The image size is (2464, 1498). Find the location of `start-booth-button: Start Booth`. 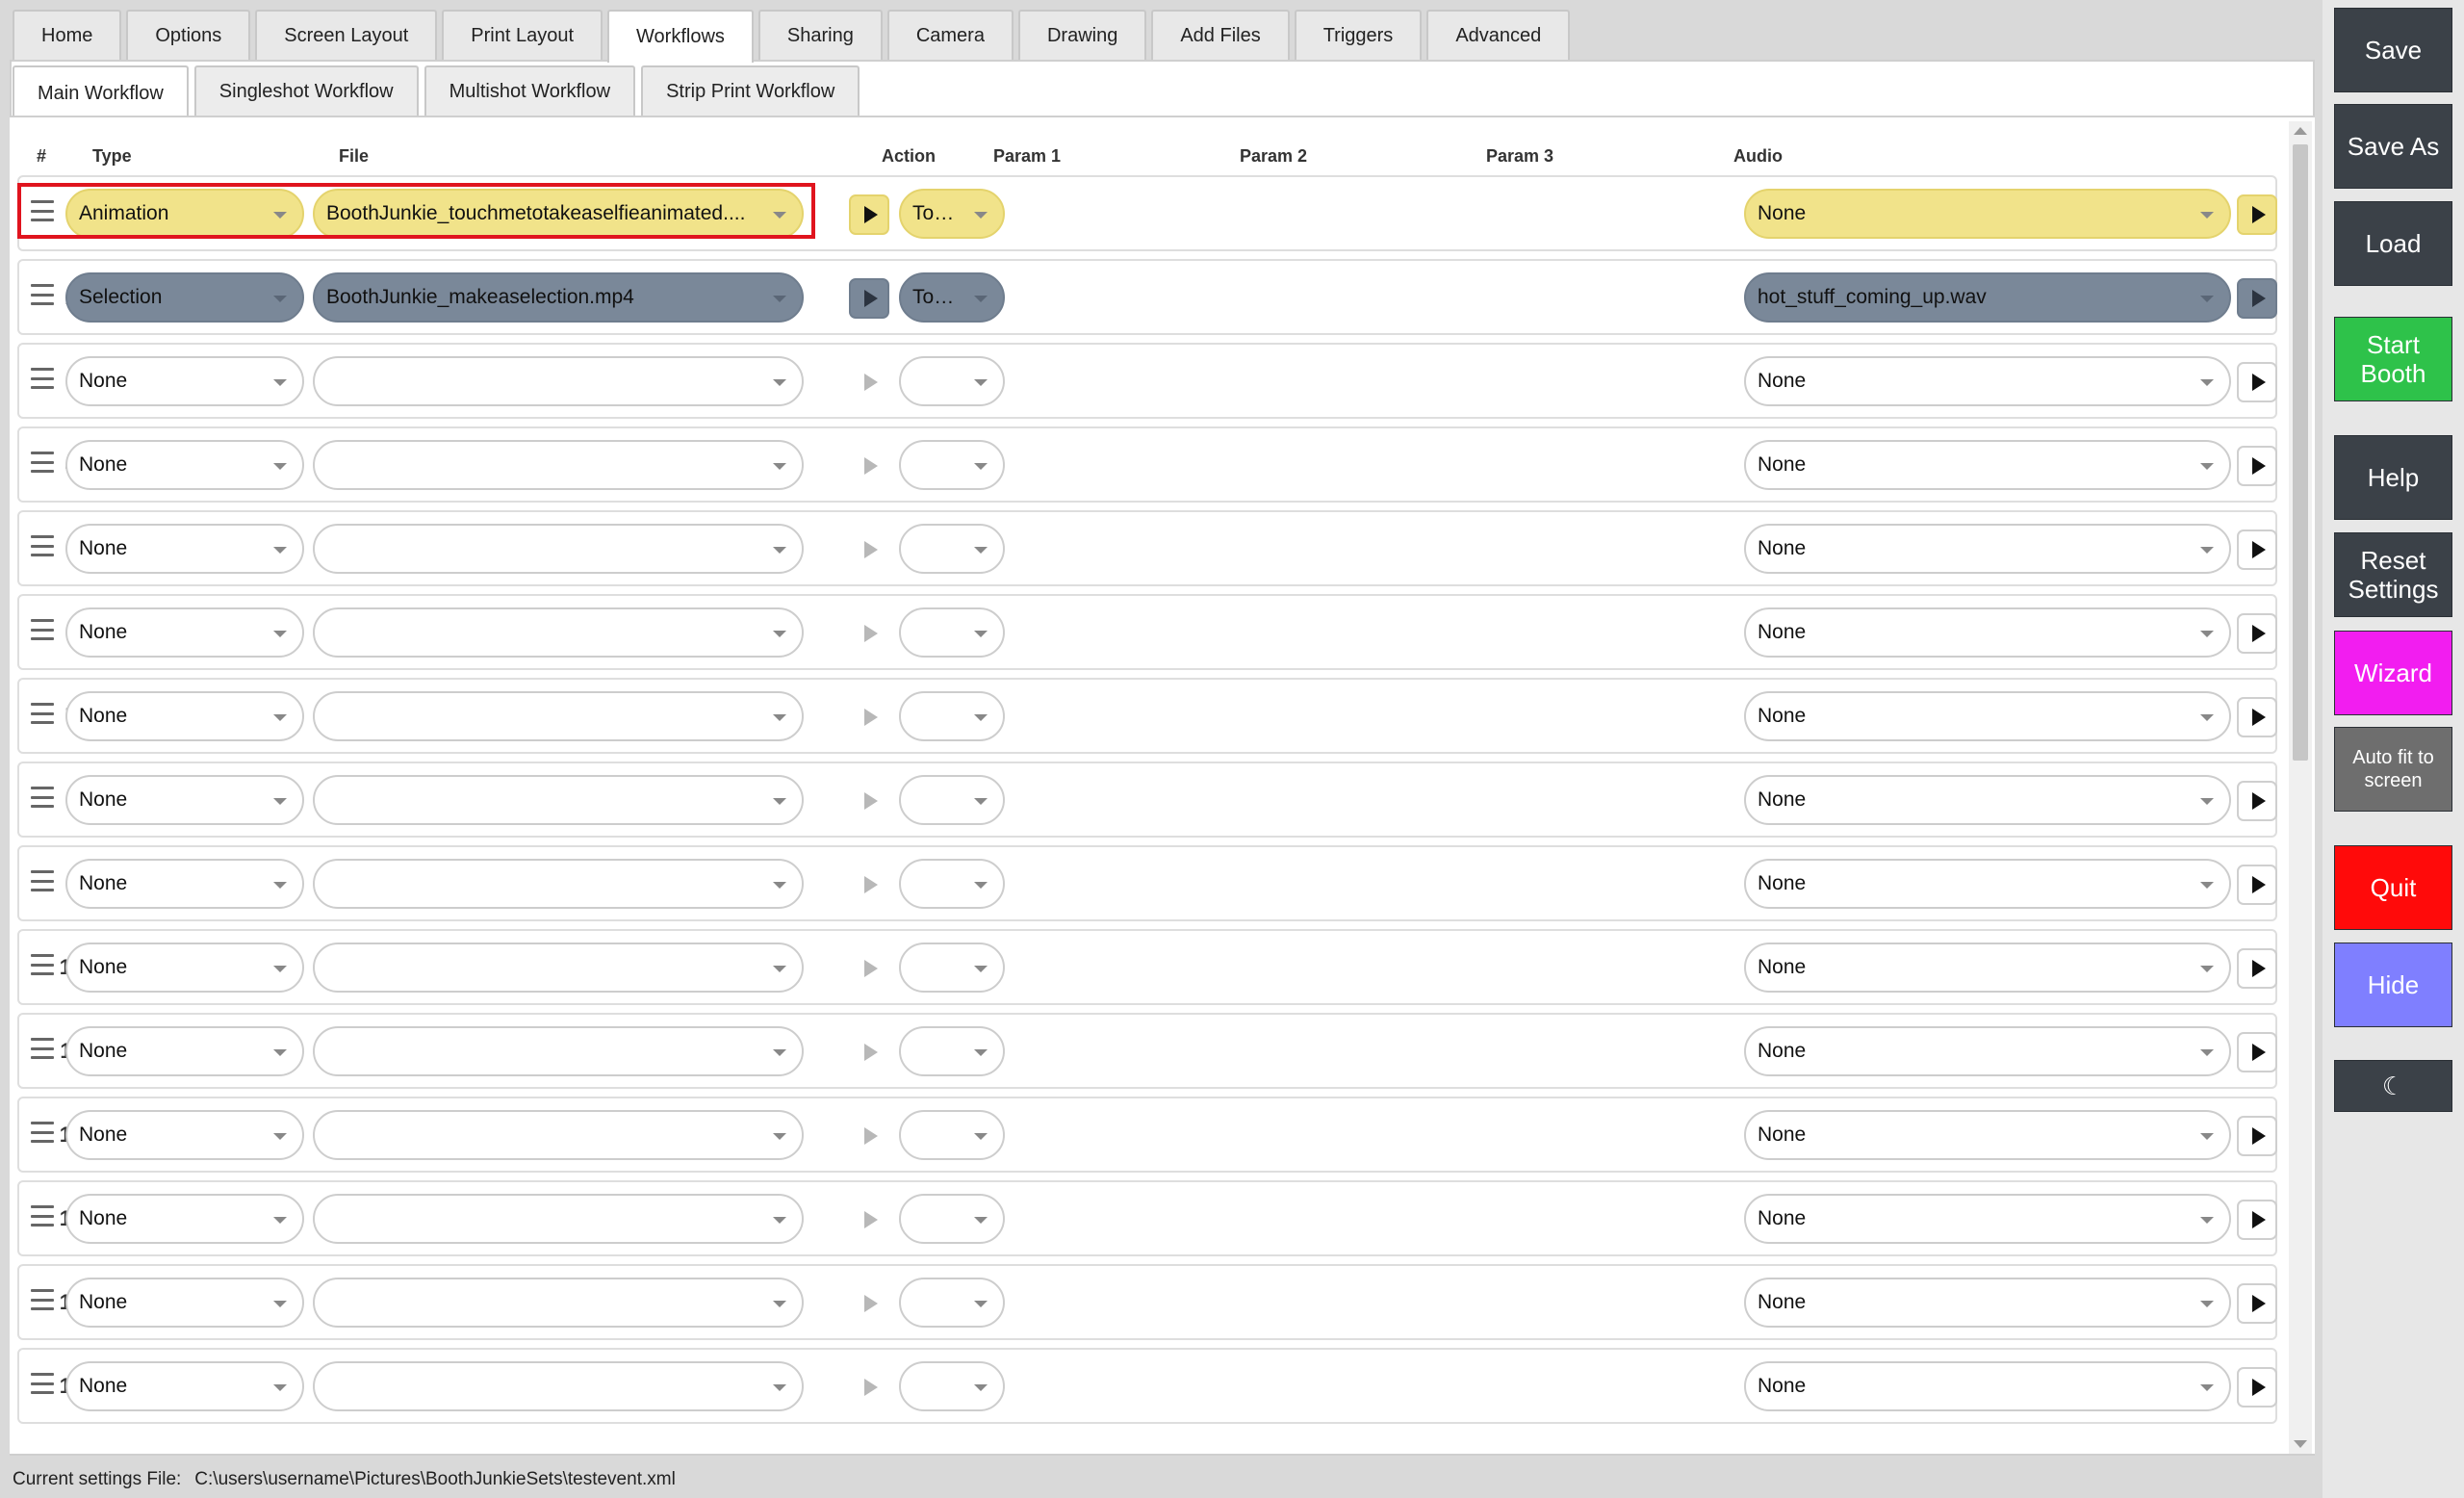

start-booth-button: Start Booth is located at coordinates (2393, 359).